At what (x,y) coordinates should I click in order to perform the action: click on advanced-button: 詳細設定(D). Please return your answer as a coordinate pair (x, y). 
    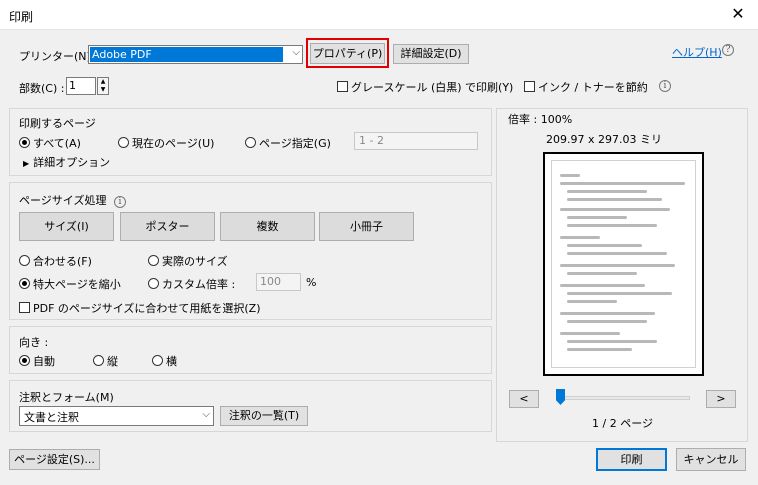
    Looking at the image, I should click on (431, 54).